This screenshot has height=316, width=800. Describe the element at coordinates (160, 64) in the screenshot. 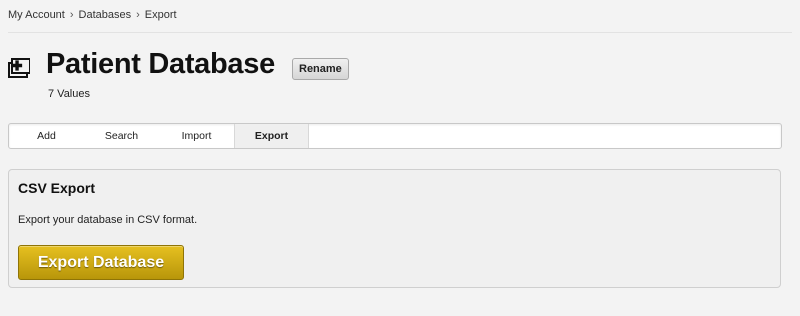

I see `page-title: Patient Database` at that location.